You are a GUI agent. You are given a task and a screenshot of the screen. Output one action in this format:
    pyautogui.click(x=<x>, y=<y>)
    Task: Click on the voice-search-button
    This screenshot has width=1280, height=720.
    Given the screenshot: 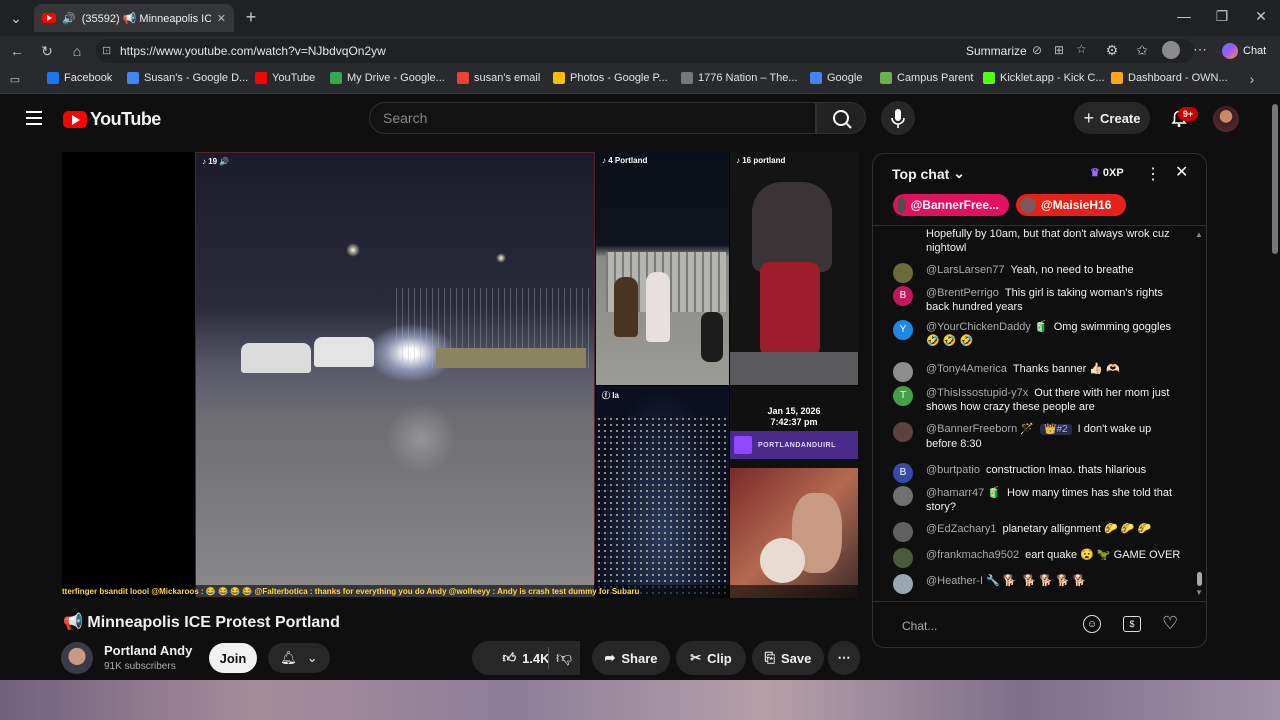 What is the action you would take?
    pyautogui.click(x=898, y=118)
    